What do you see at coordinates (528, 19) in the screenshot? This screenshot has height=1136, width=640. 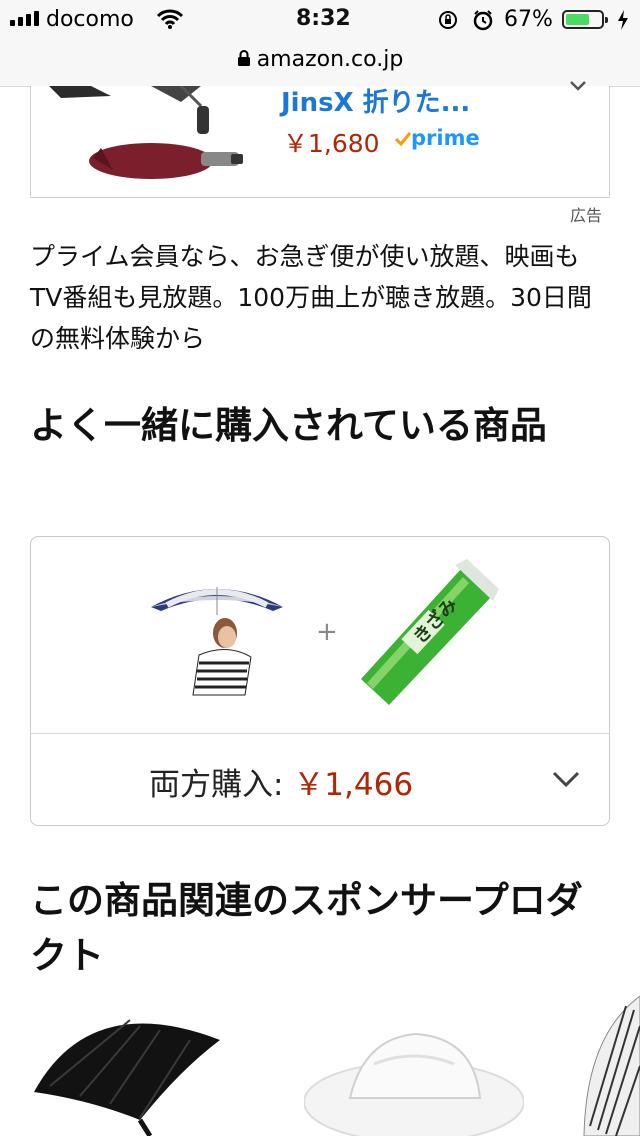 I see `battery-percent: 67%` at bounding box center [528, 19].